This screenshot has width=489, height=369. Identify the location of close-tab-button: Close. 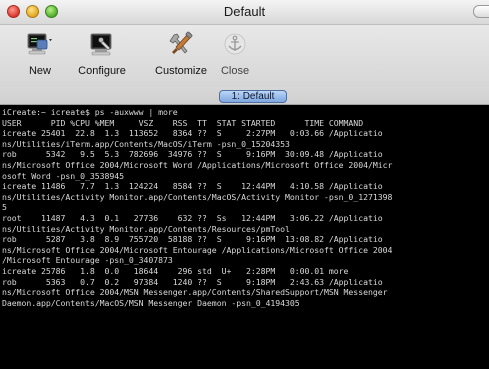
(235, 54).